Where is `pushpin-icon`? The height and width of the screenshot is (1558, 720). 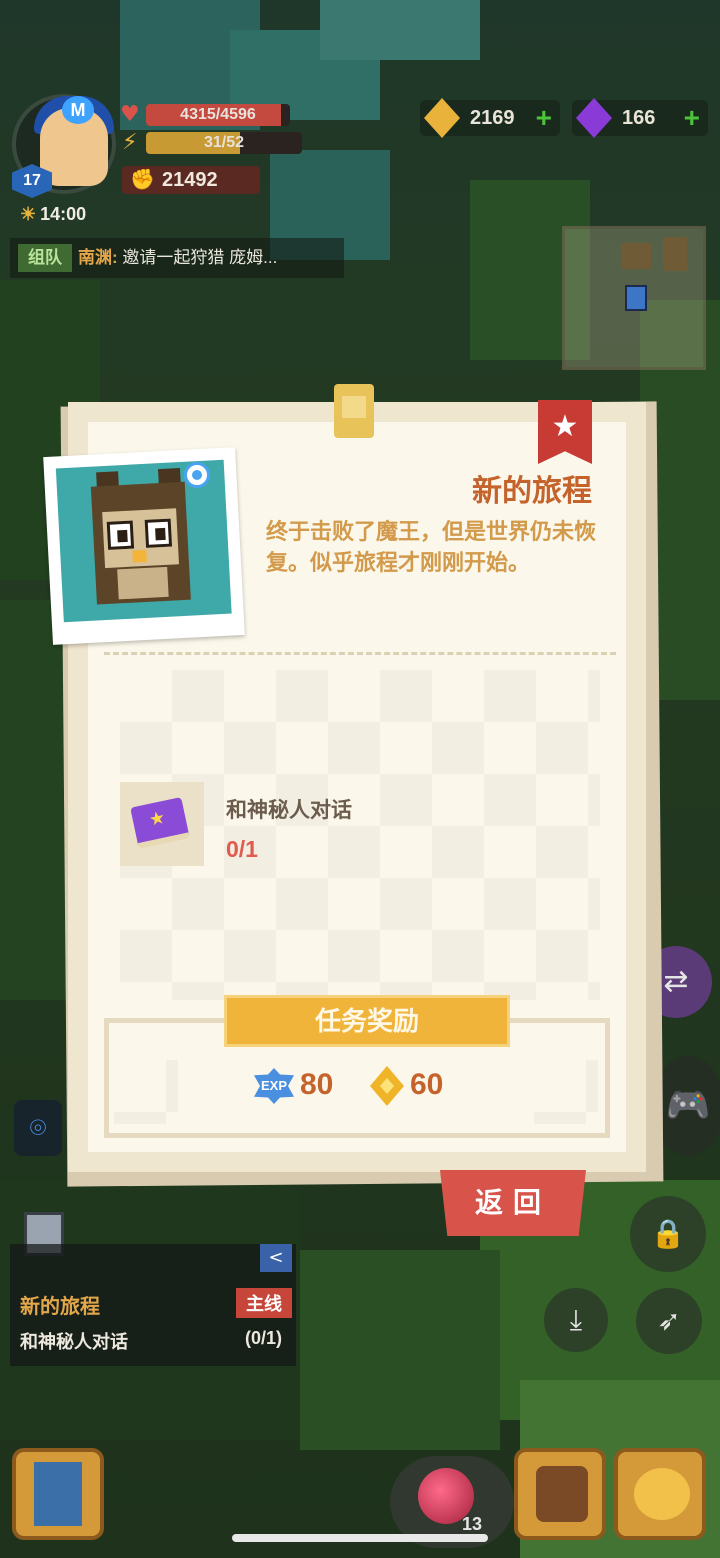
pushpin-icon is located at coordinates (354, 411).